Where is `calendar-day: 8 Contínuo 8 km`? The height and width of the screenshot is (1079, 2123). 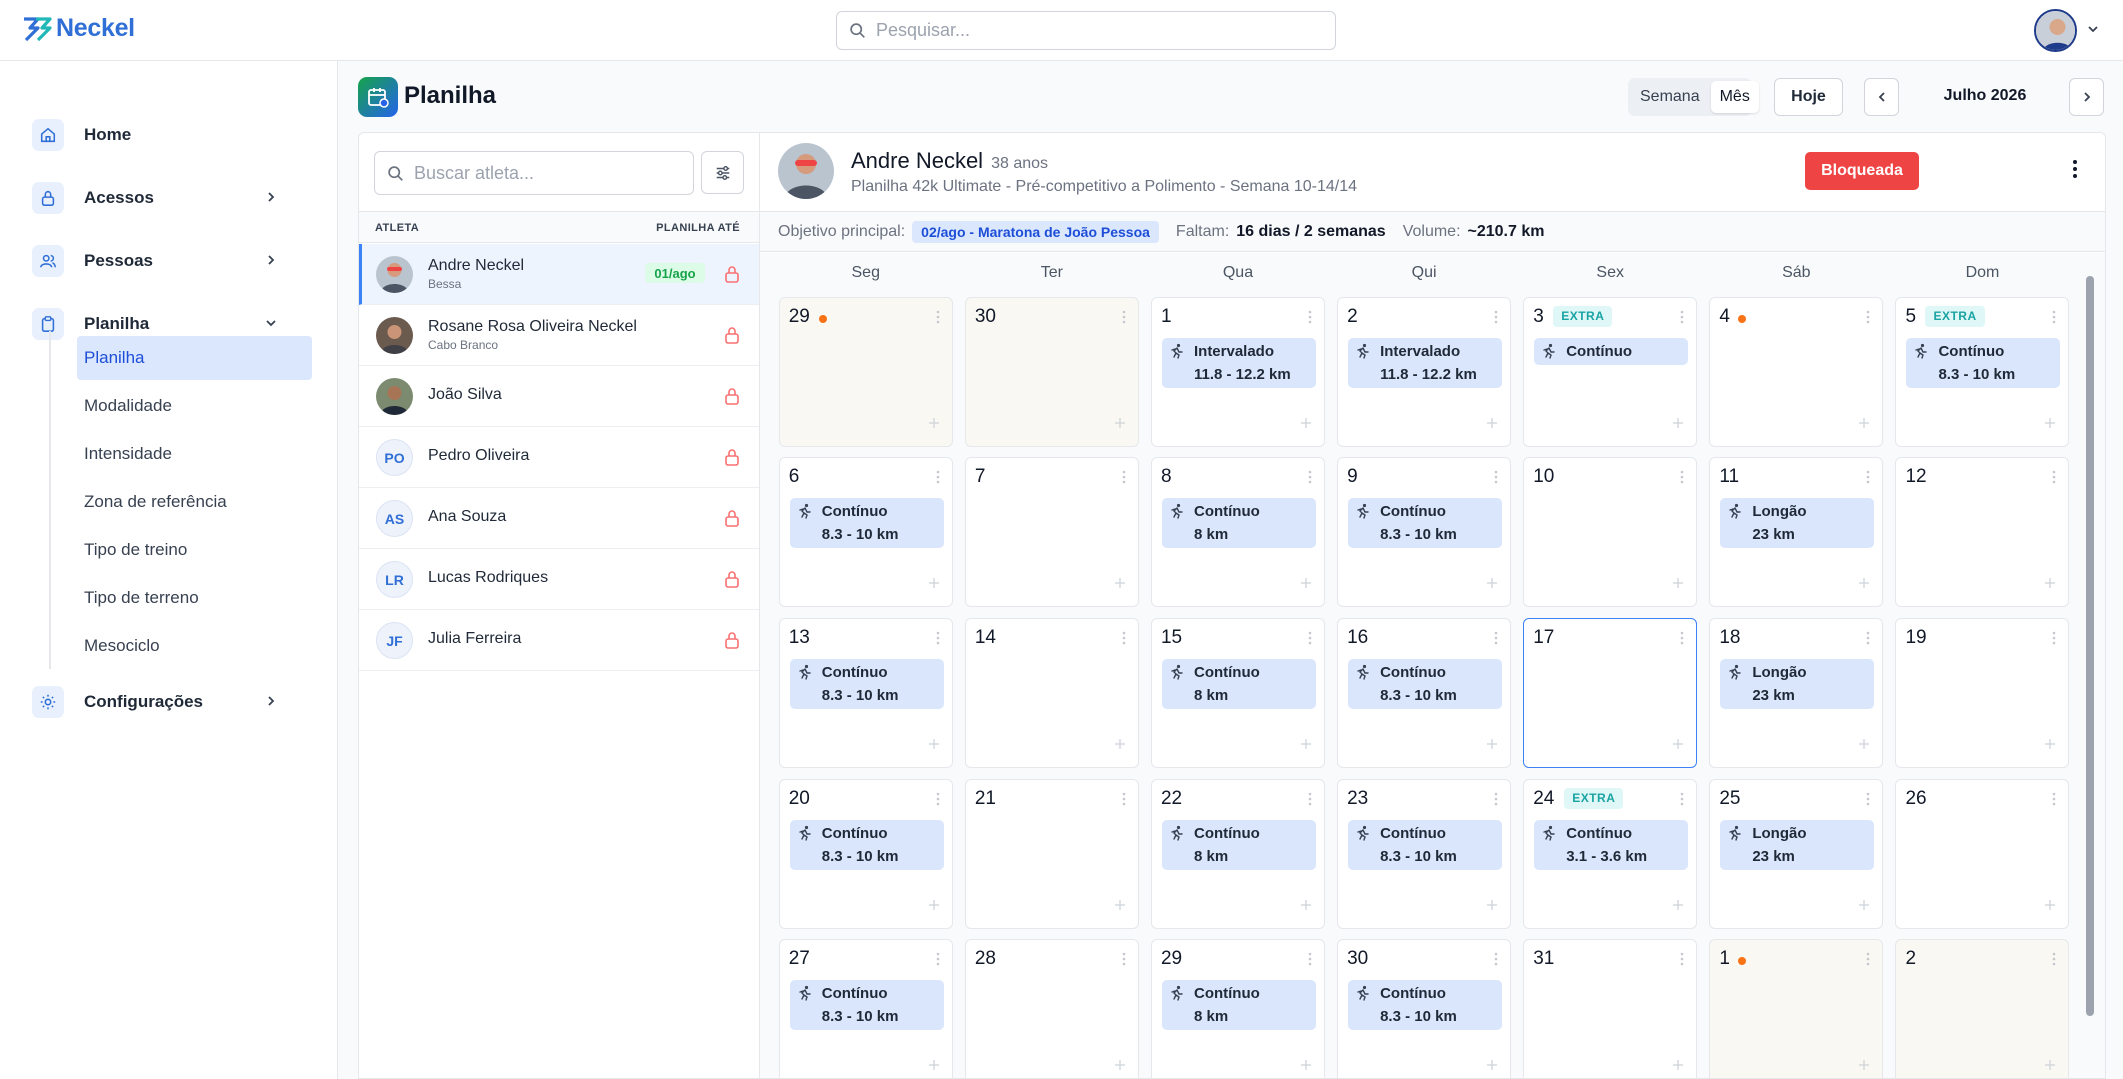
calendar-day: 8 Contínuo 8 km is located at coordinates (1237, 532).